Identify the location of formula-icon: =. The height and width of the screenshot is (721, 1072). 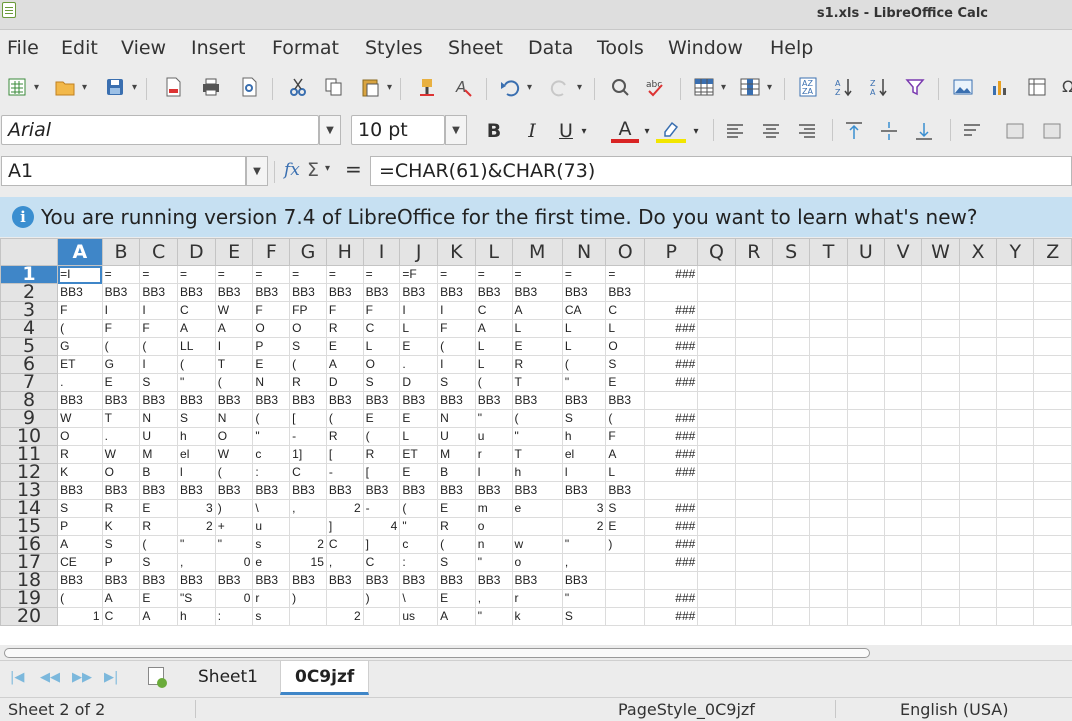
(353, 169).